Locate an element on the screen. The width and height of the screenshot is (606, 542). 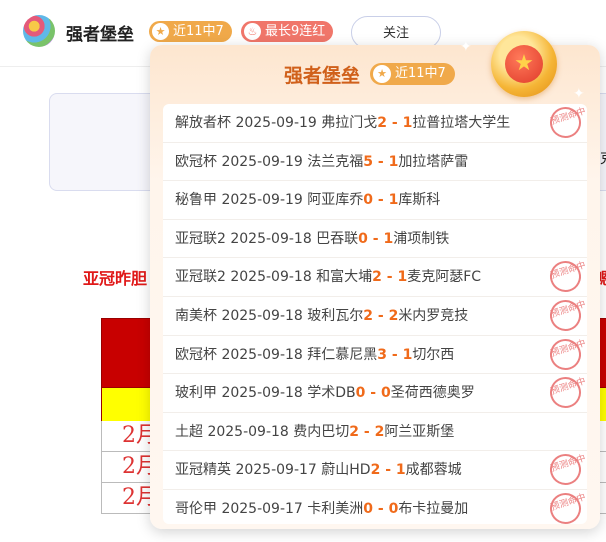
match-away-team: 麦克阿瑟FC is located at coordinates (444, 277).